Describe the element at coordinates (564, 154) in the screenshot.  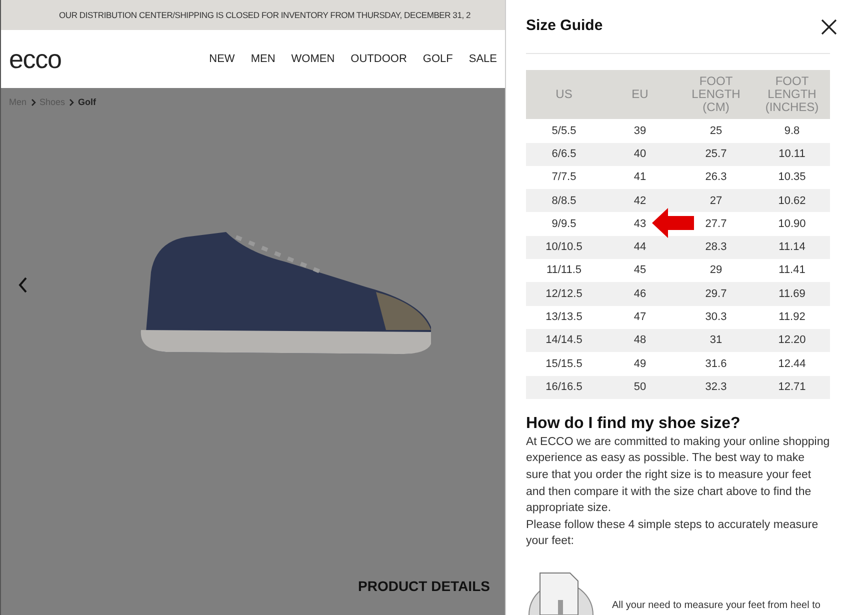
I see `table-cell: 6/6.5` at that location.